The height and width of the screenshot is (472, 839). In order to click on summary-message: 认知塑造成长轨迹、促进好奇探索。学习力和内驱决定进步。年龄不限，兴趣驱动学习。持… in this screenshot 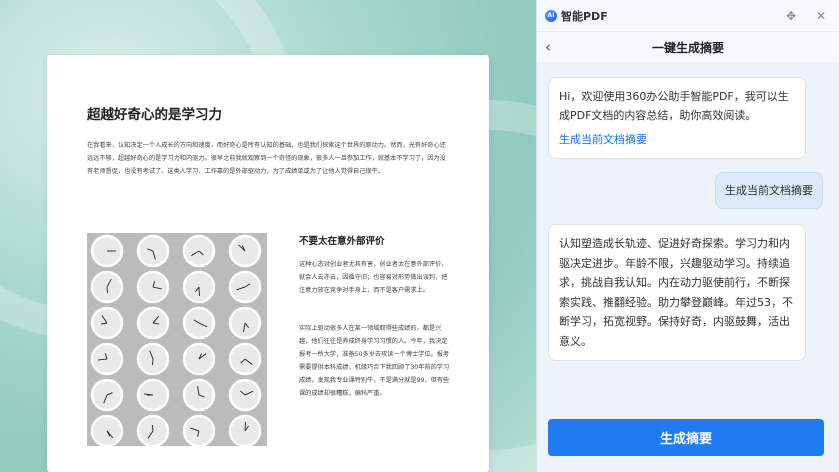, I will do `click(677, 292)`.